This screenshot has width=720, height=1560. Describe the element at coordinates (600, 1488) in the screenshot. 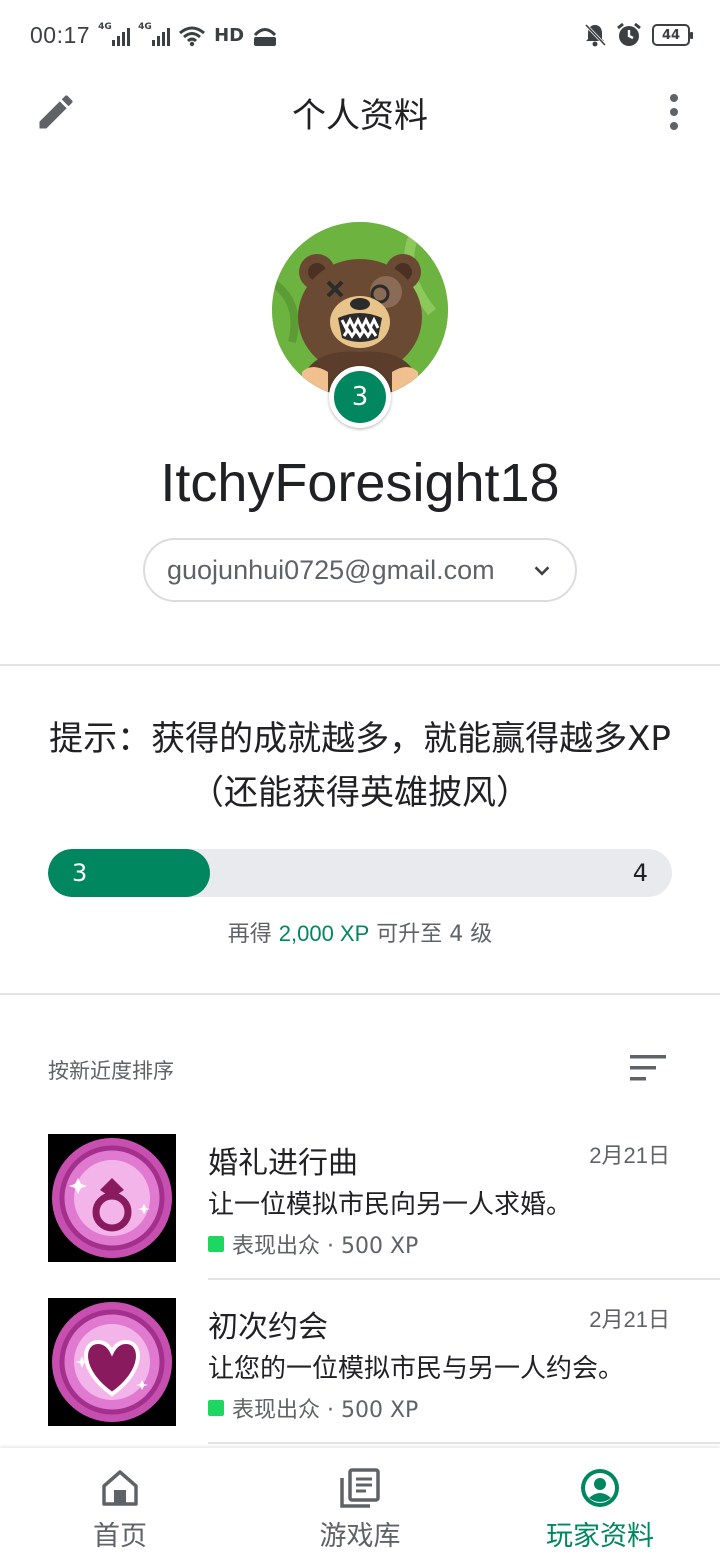

I see `profile-icon` at that location.